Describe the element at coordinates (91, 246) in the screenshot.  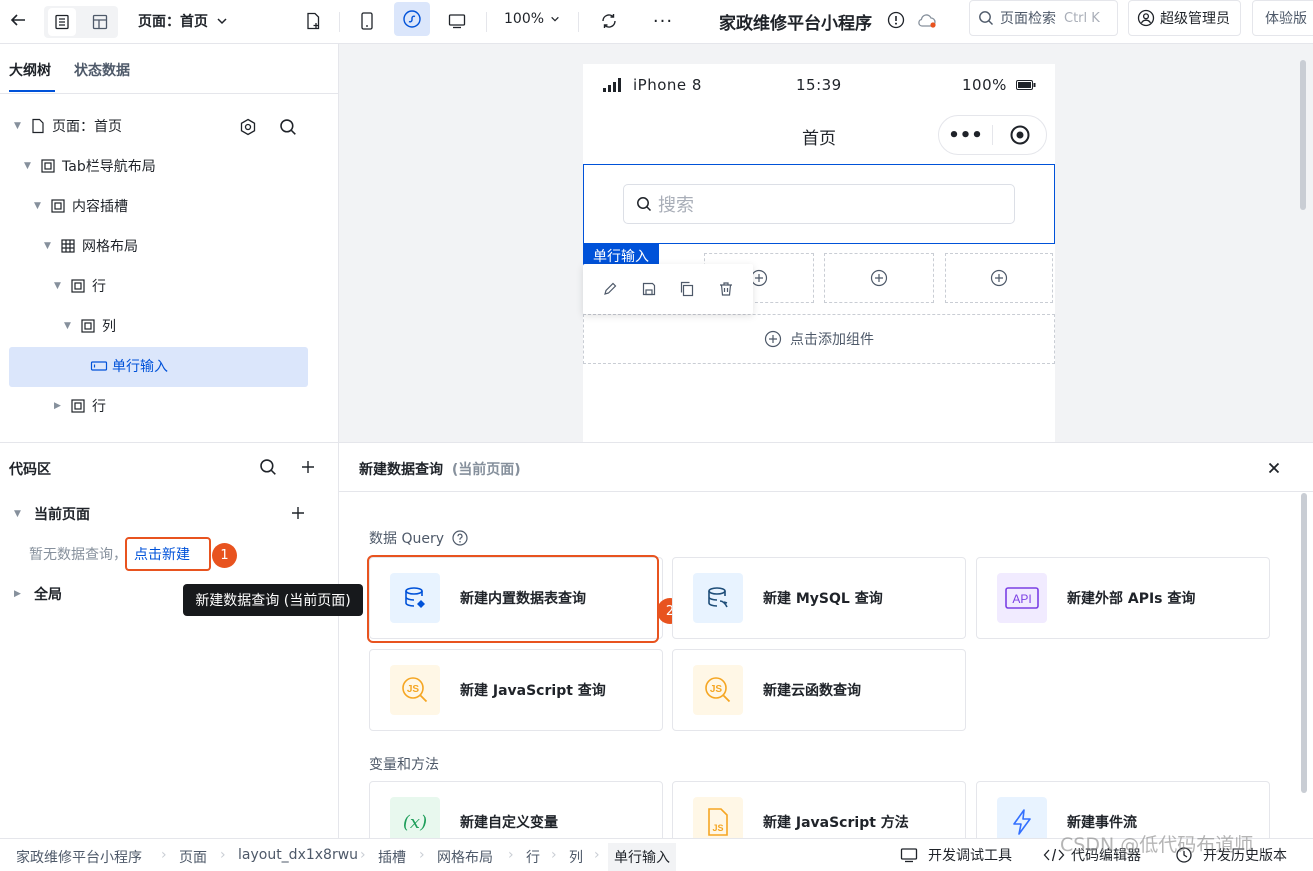
I see `tree-node-grid-layout: ▼ 网格布局` at that location.